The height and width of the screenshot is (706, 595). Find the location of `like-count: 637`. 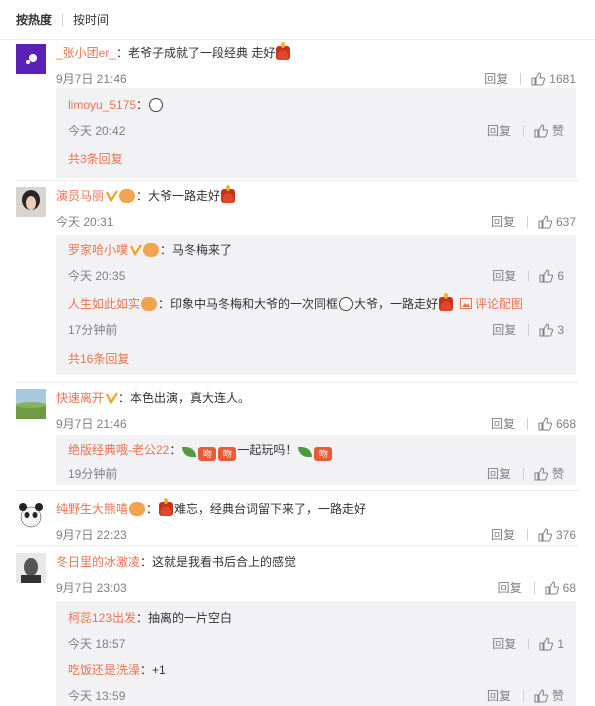

like-count: 637 is located at coordinates (565, 222).